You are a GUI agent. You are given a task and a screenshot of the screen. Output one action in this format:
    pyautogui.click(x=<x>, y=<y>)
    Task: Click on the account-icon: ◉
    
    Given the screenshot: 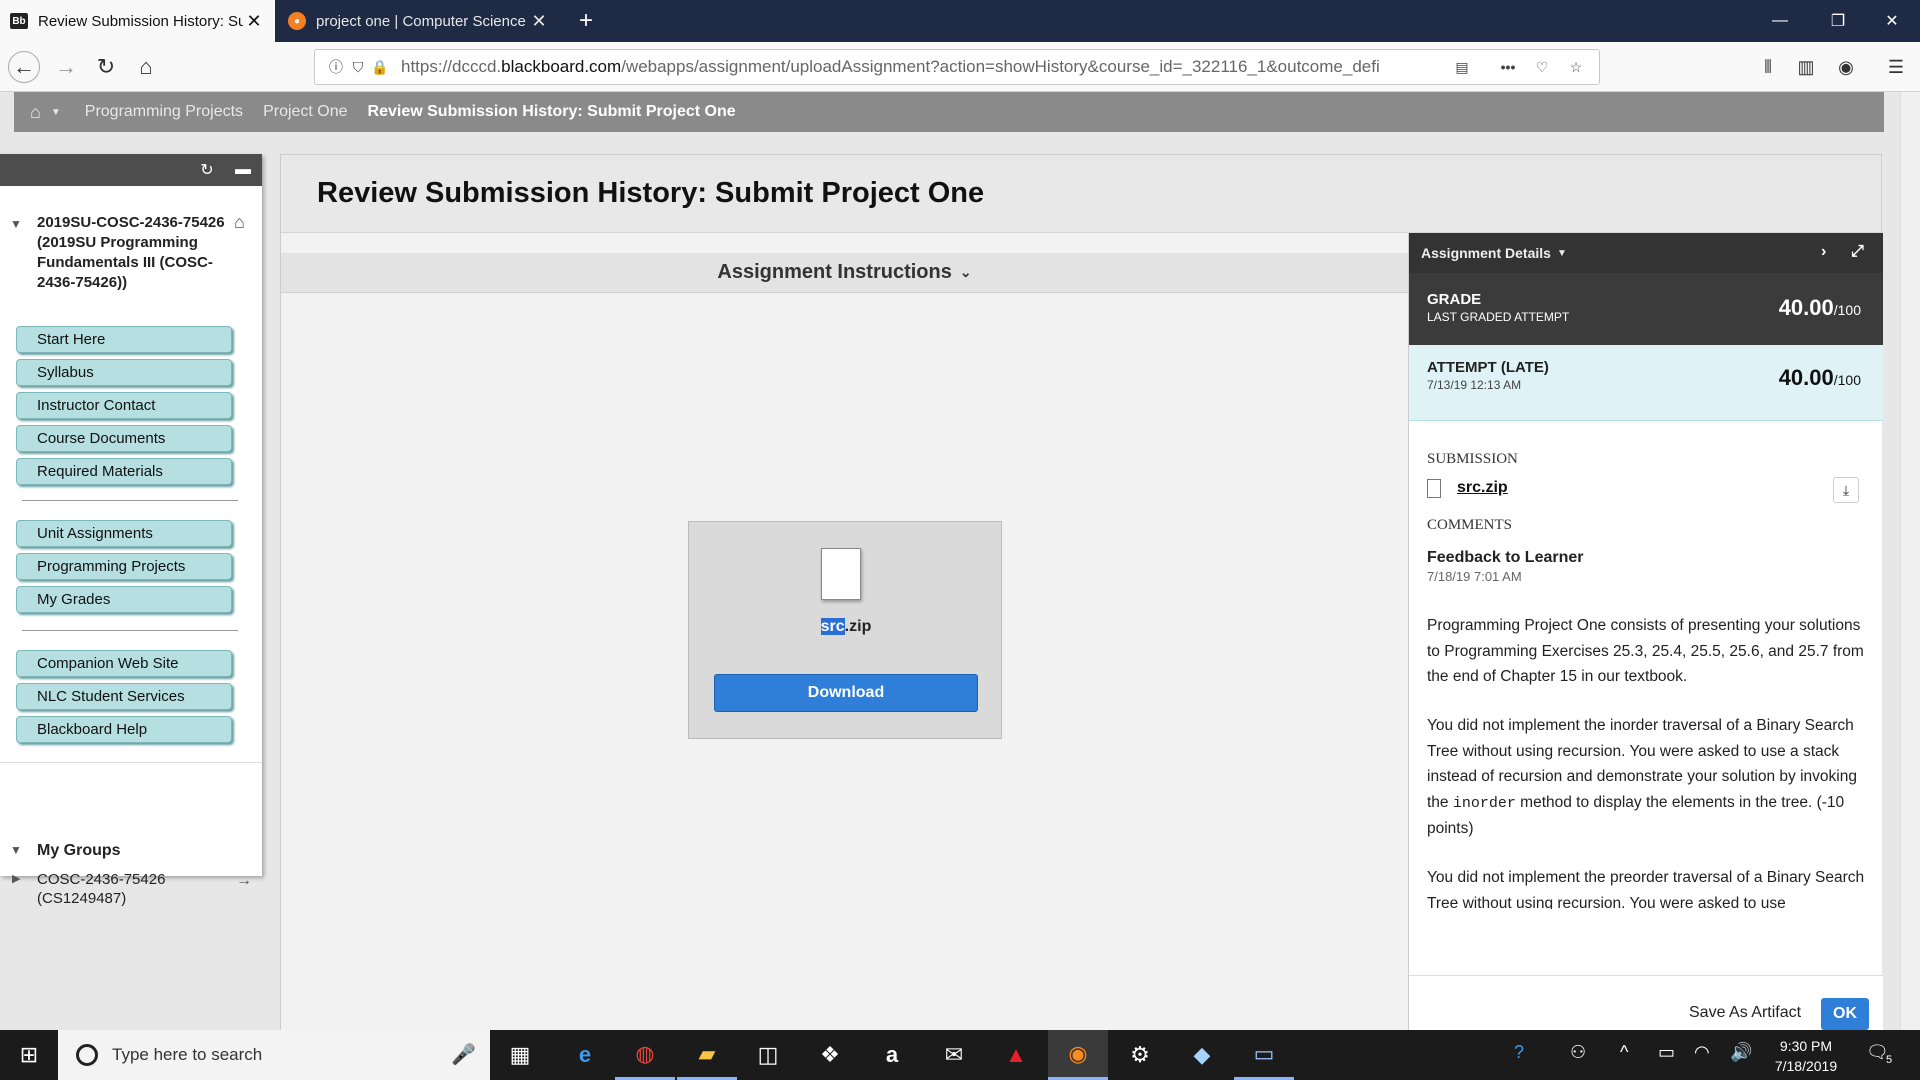 What is the action you would take?
    pyautogui.click(x=1846, y=67)
    